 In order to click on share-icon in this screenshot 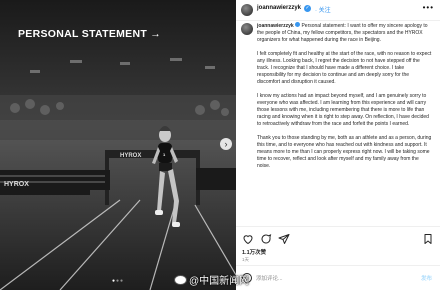, I will do `click(284, 239)`.